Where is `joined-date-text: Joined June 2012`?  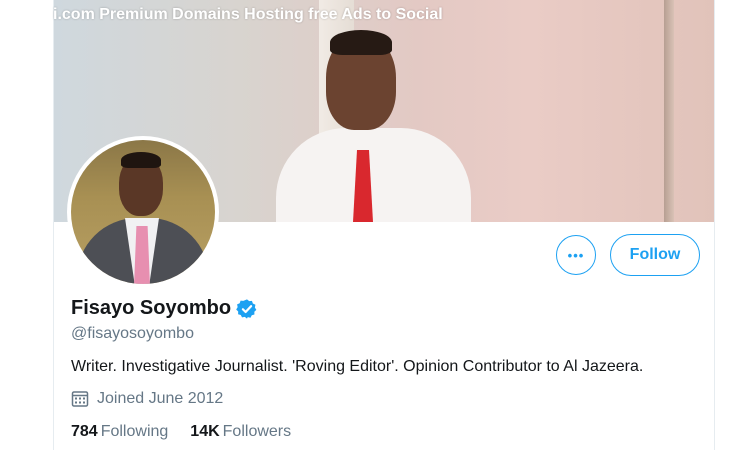 joined-date-text: Joined June 2012 is located at coordinates (160, 398).